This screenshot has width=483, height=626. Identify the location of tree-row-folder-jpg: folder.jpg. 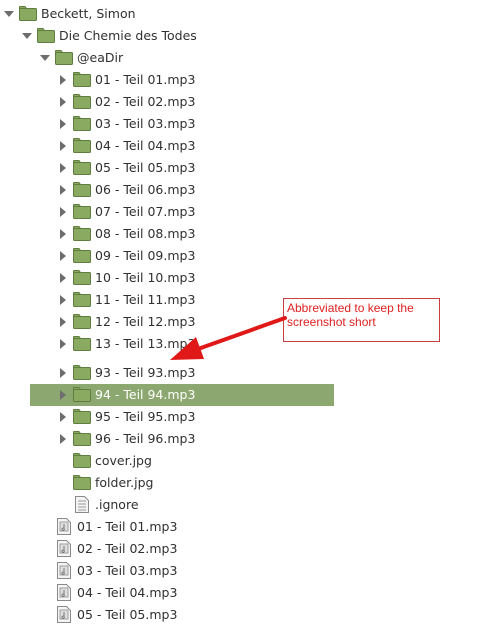
(241, 483).